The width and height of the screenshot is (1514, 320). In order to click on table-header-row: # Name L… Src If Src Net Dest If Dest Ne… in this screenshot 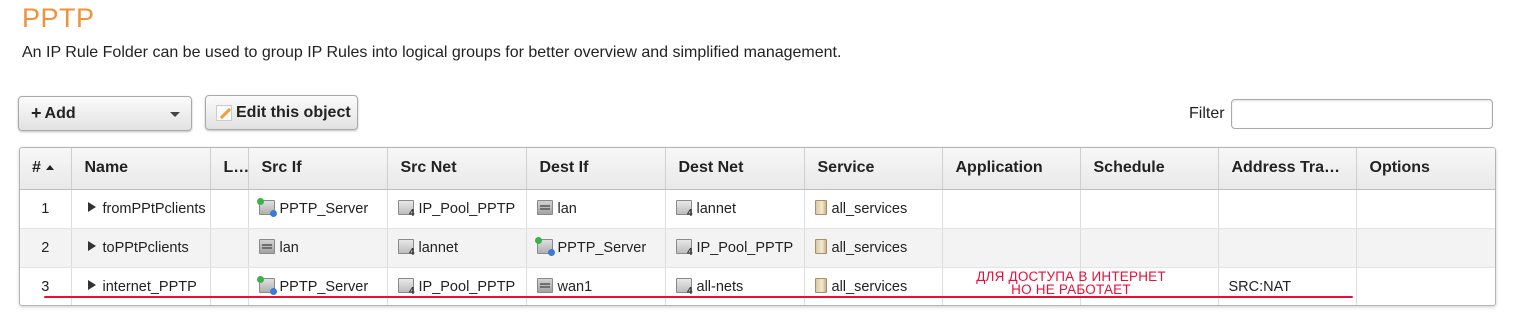, I will do `click(757, 169)`.